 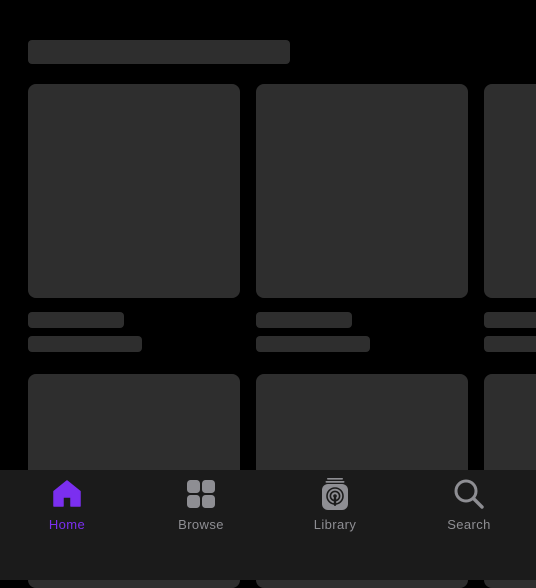 I want to click on tab-home: Home, so click(x=67, y=510).